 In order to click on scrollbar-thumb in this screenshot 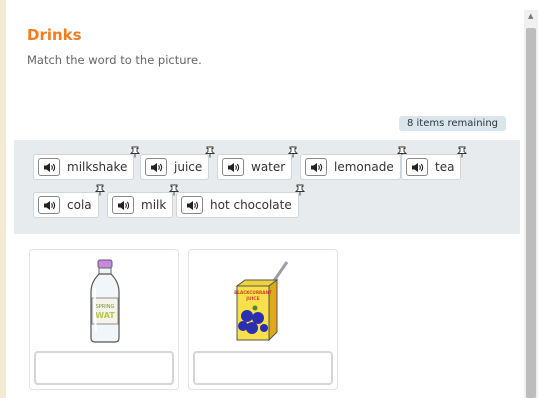, I will do `click(531, 213)`.